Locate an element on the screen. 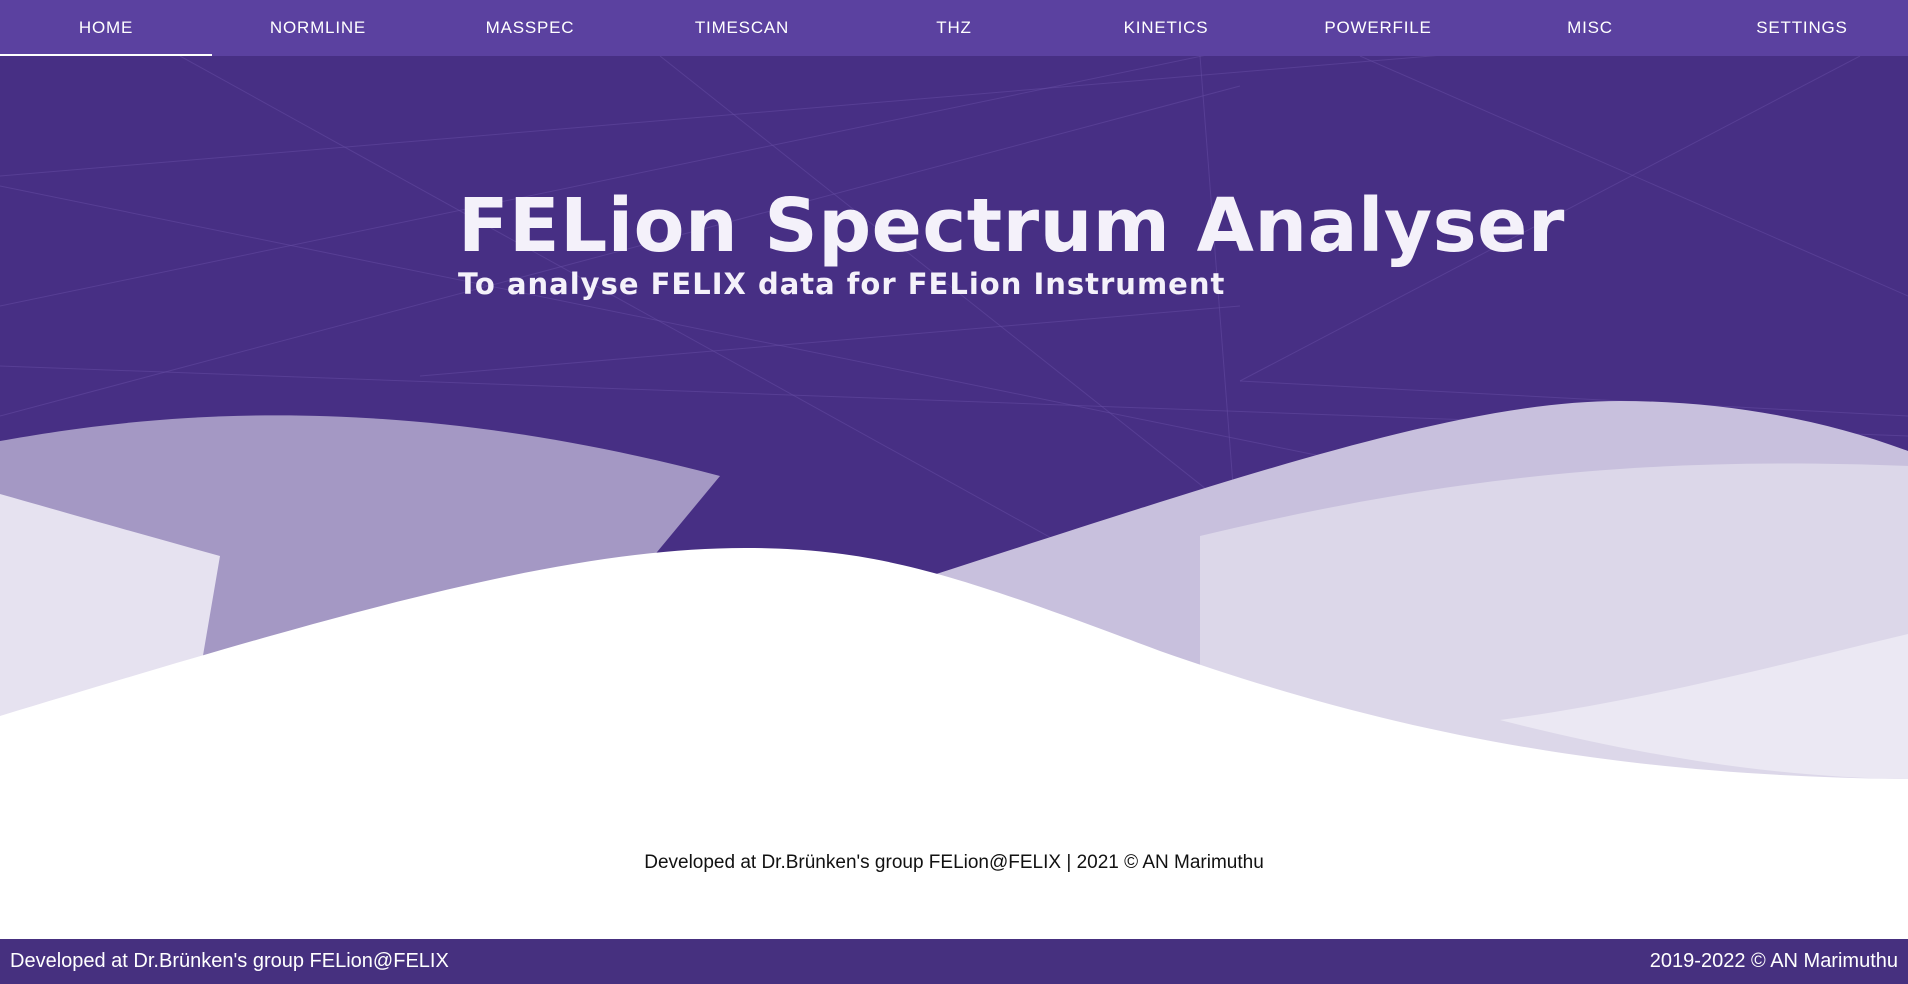 The height and width of the screenshot is (984, 1908). tab-label: NORMLINE is located at coordinates (318, 27).